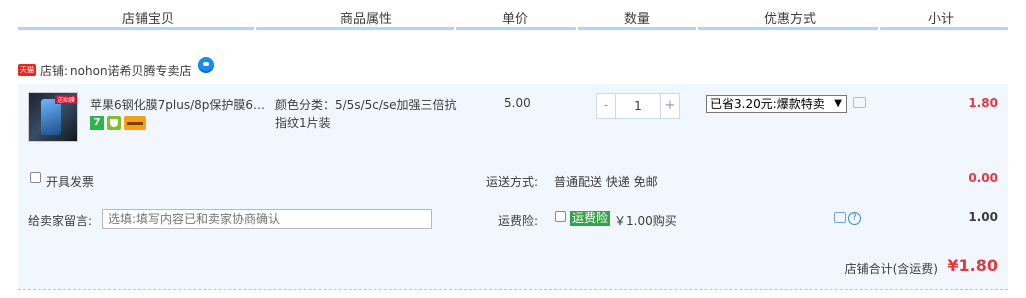 The width and height of the screenshot is (1026, 298). What do you see at coordinates (114, 123) in the screenshot?
I see `guarantee-shield-icon` at bounding box center [114, 123].